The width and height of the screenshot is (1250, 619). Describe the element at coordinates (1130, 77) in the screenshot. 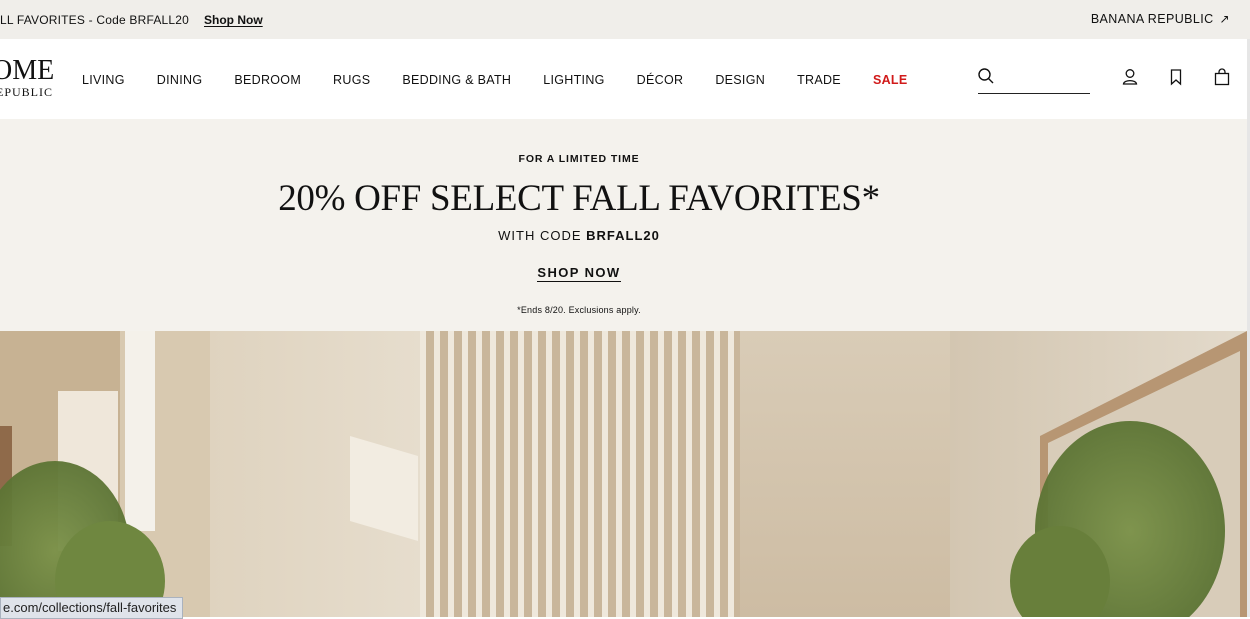

I see `account-icon` at that location.